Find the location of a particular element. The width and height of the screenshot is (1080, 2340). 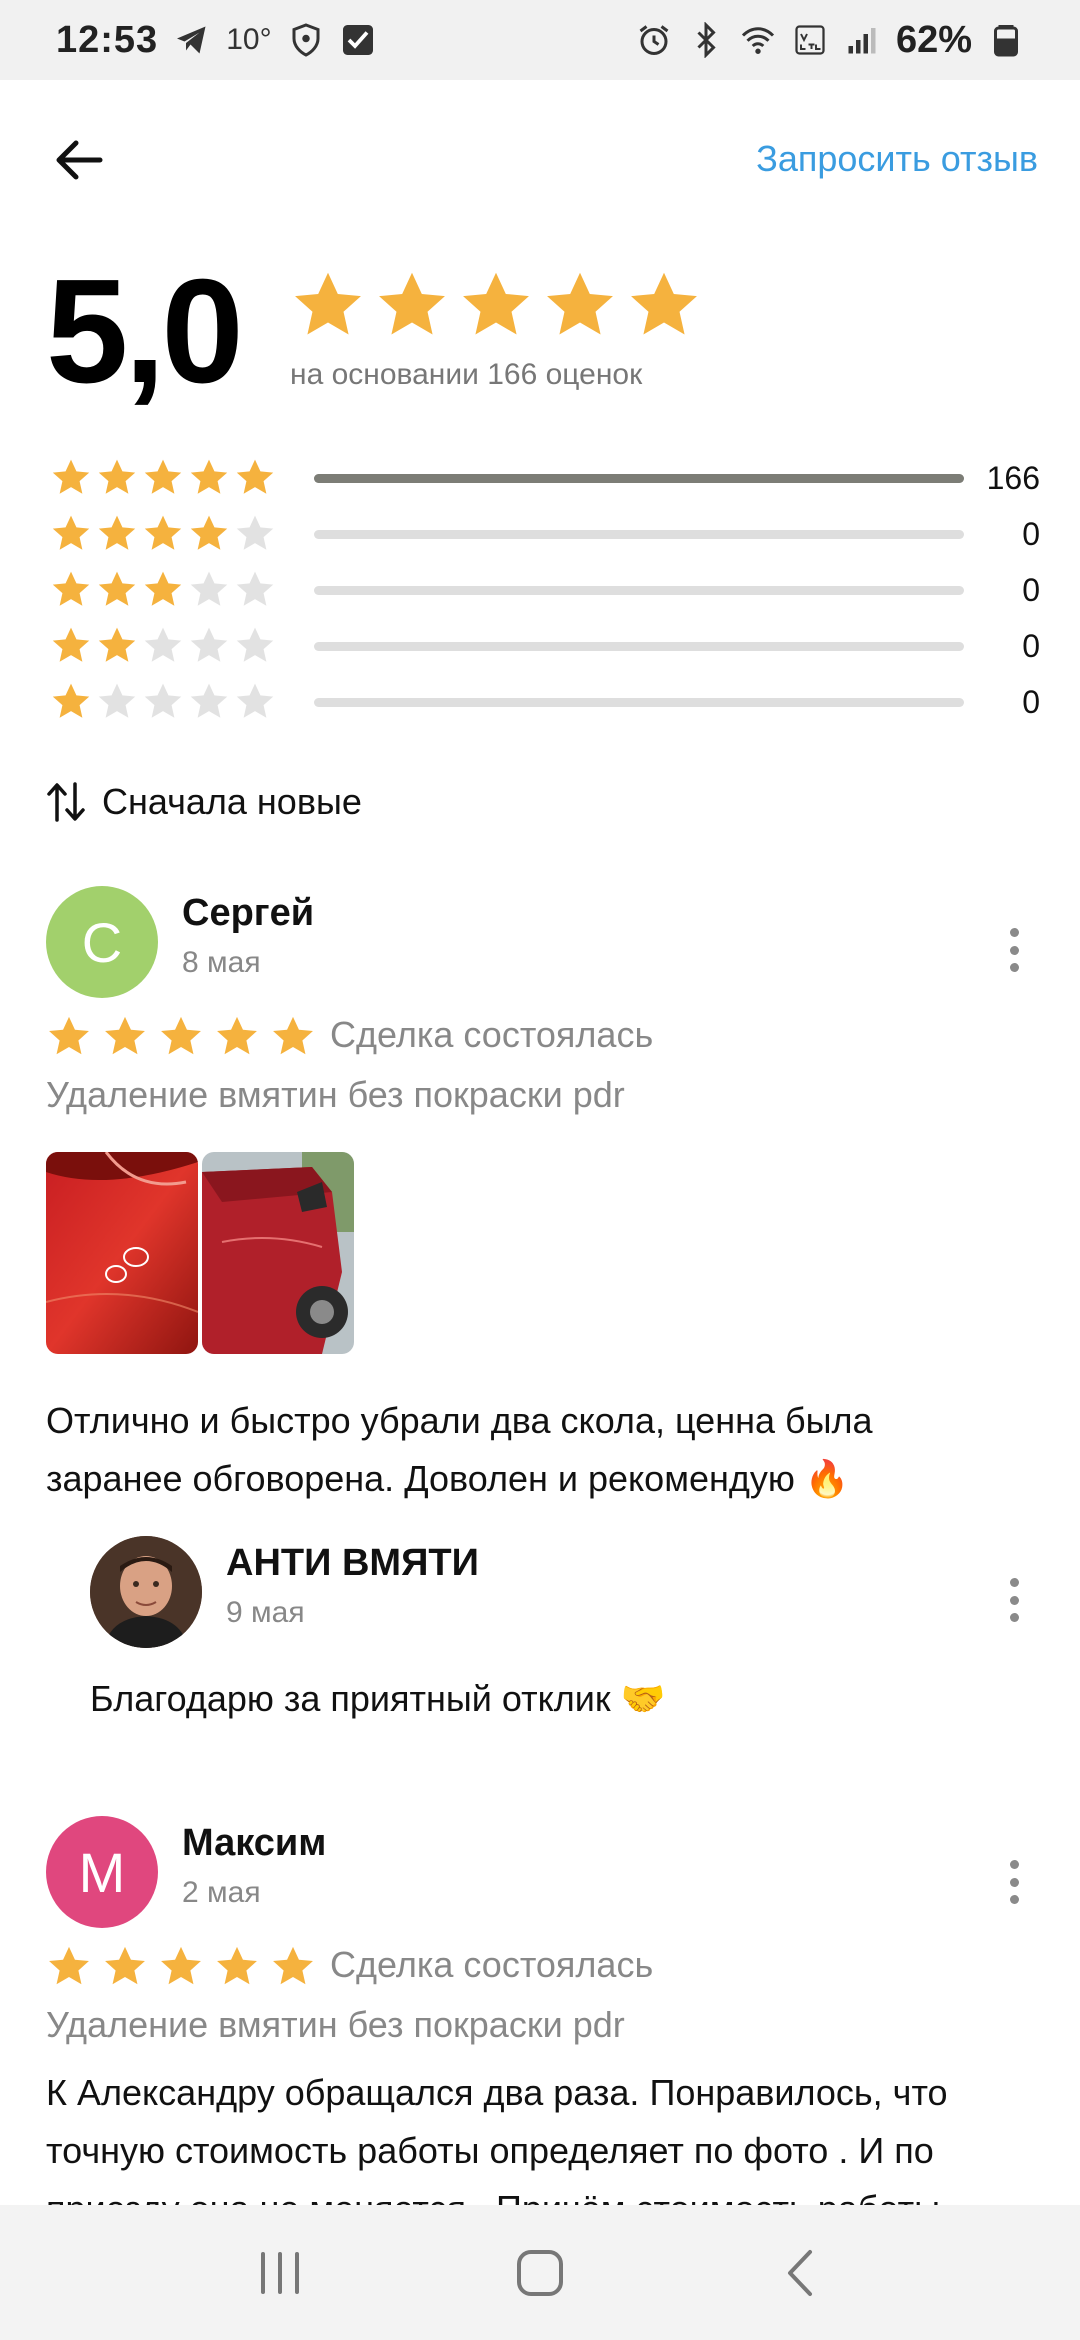

home-icon is located at coordinates (540, 2272).